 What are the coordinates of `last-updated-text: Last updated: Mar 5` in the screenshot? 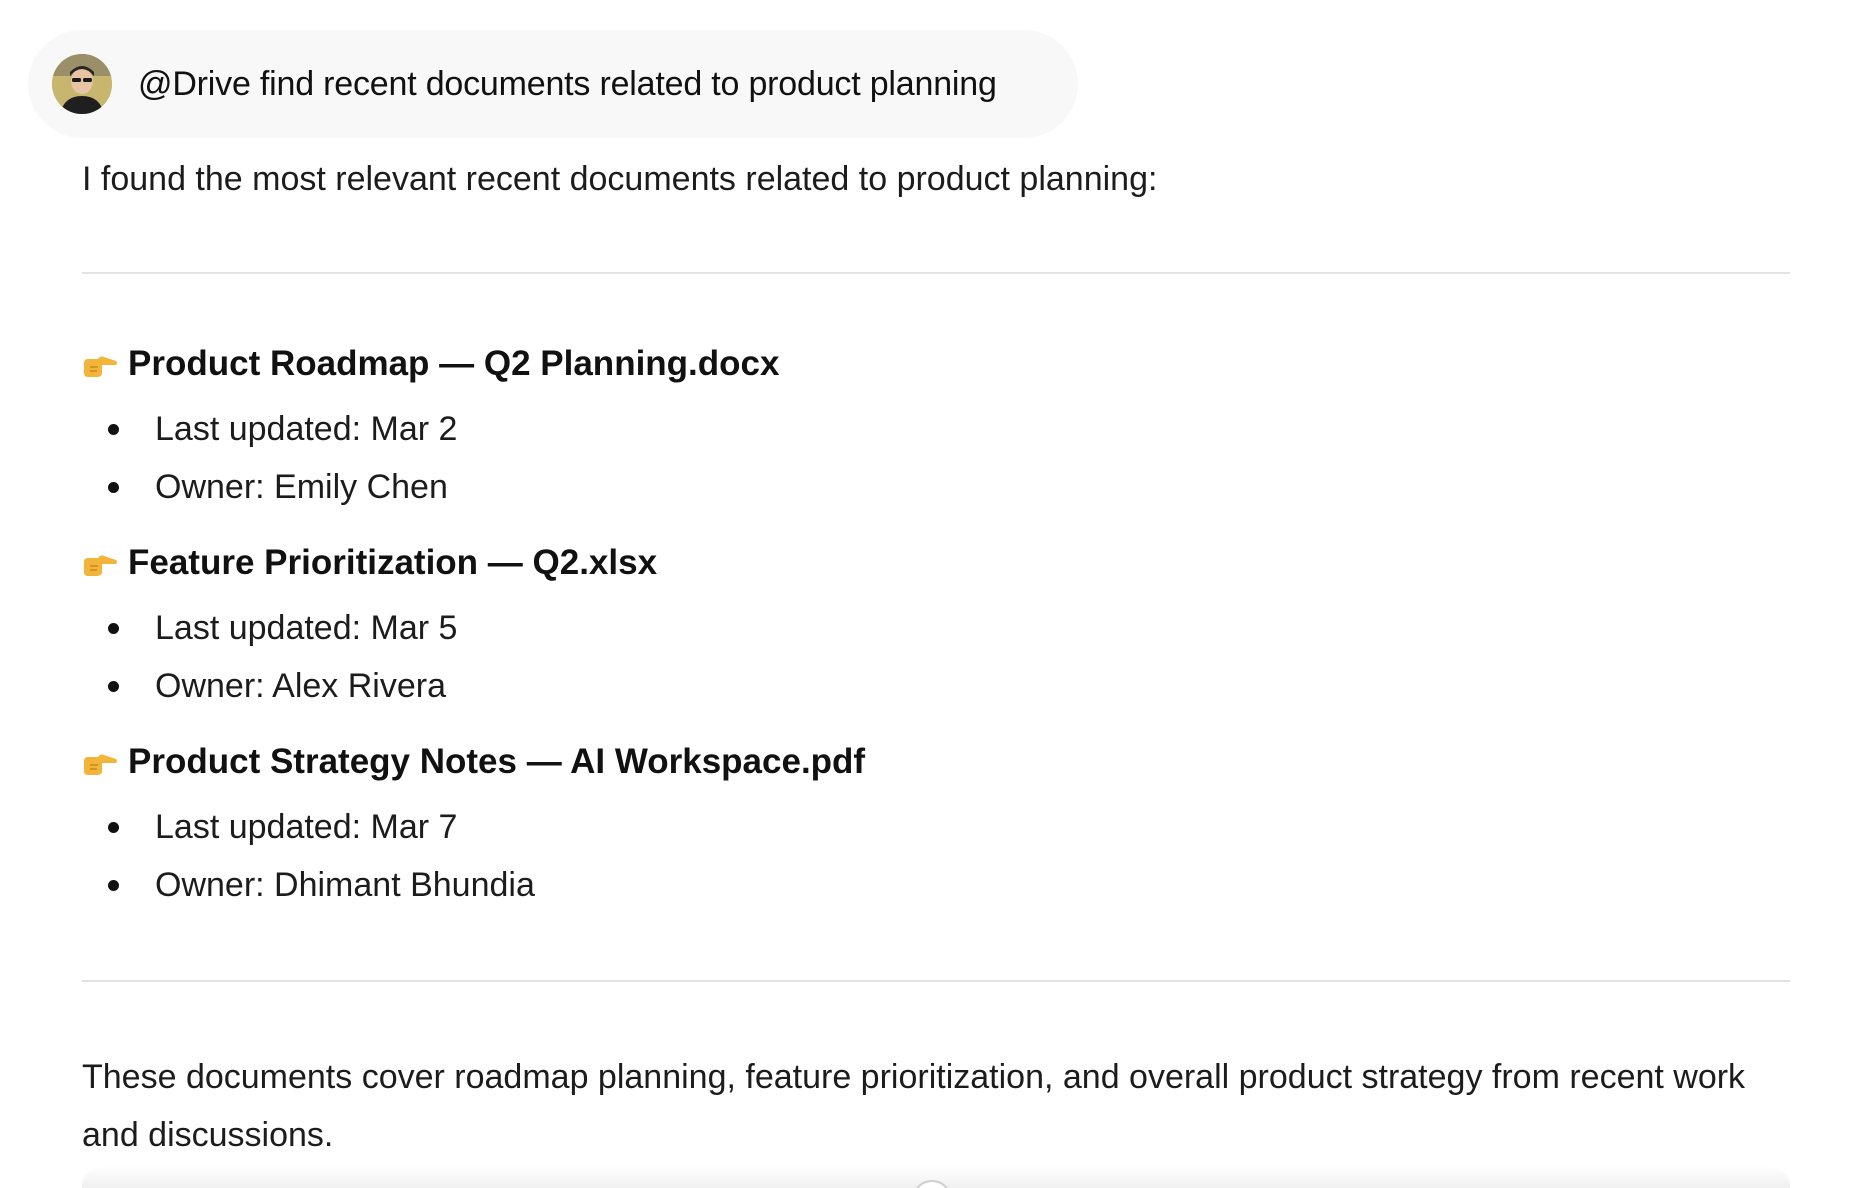 It's located at (306, 628).